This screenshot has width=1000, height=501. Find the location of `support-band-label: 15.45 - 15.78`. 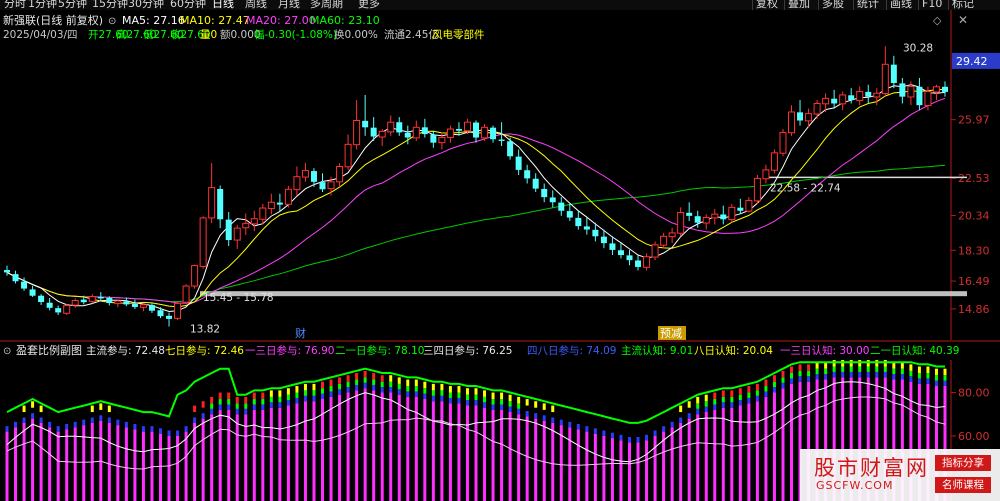

support-band-label: 15.45 - 15.78 is located at coordinates (238, 298).